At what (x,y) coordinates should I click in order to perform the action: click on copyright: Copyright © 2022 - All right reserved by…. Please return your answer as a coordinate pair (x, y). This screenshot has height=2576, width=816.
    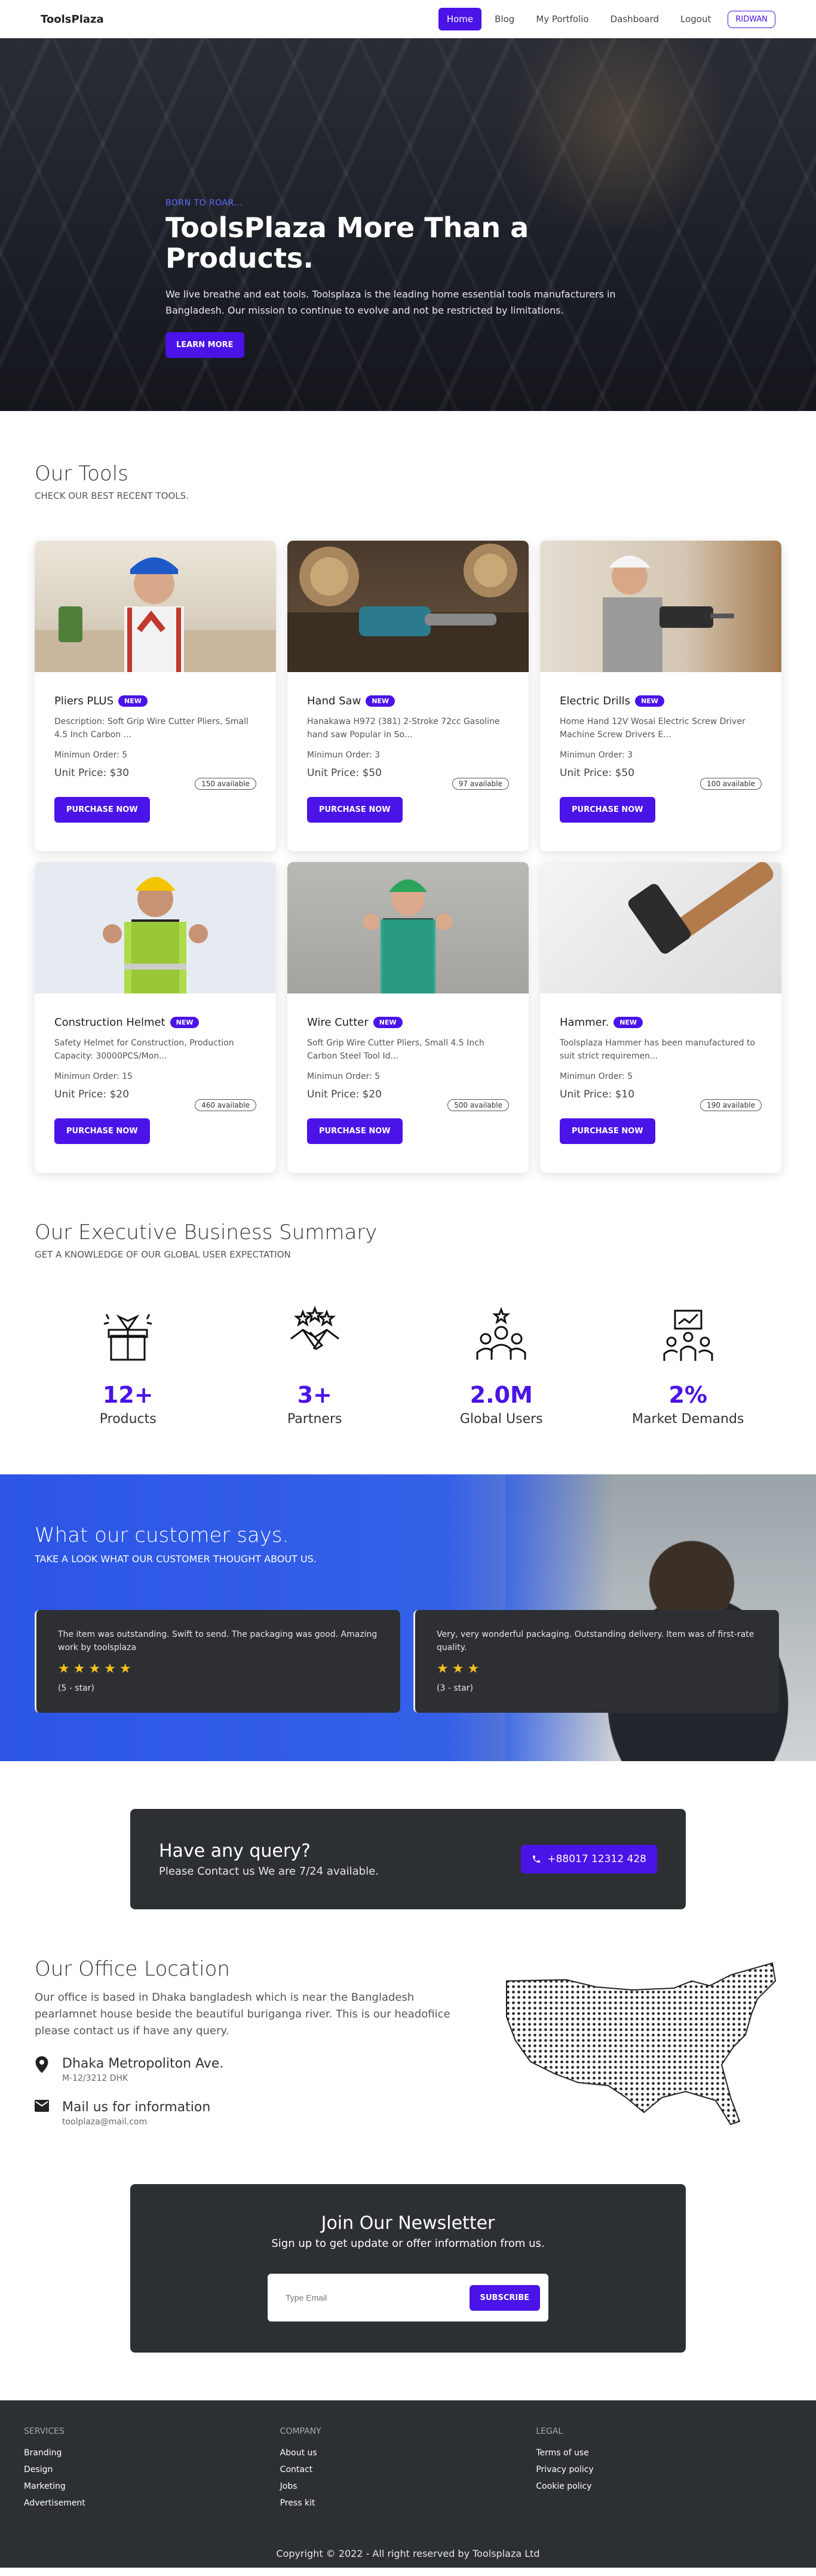
    Looking at the image, I should click on (408, 2553).